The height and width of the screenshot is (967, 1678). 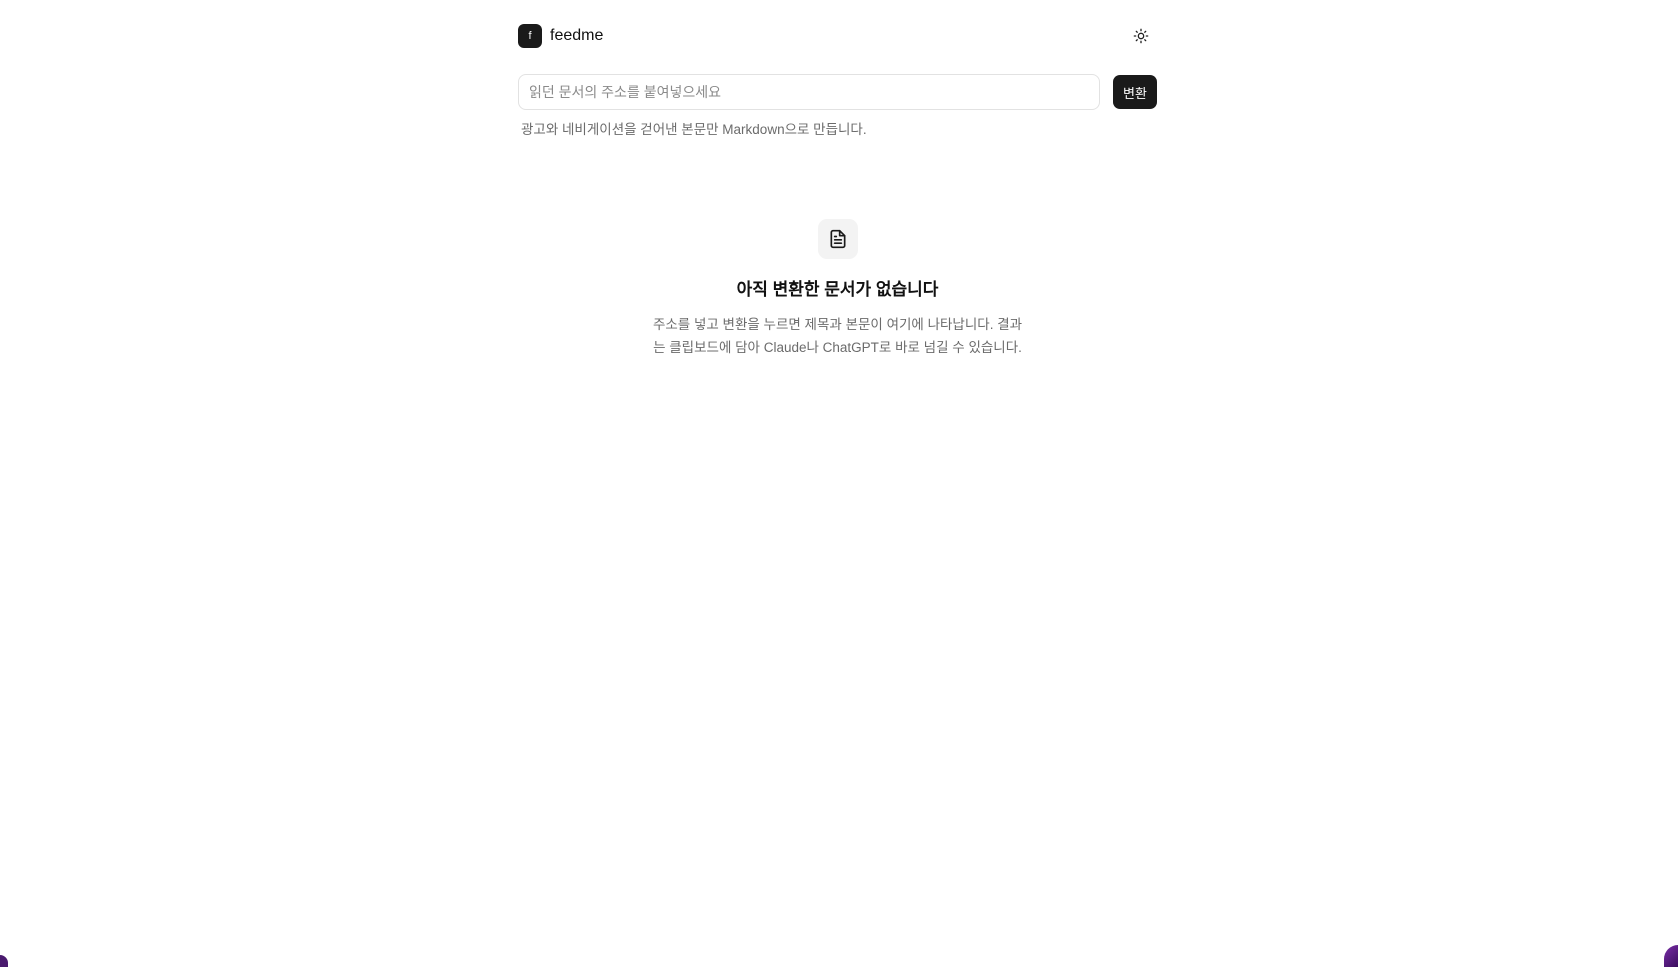 I want to click on document-icon, so click(x=837, y=239).